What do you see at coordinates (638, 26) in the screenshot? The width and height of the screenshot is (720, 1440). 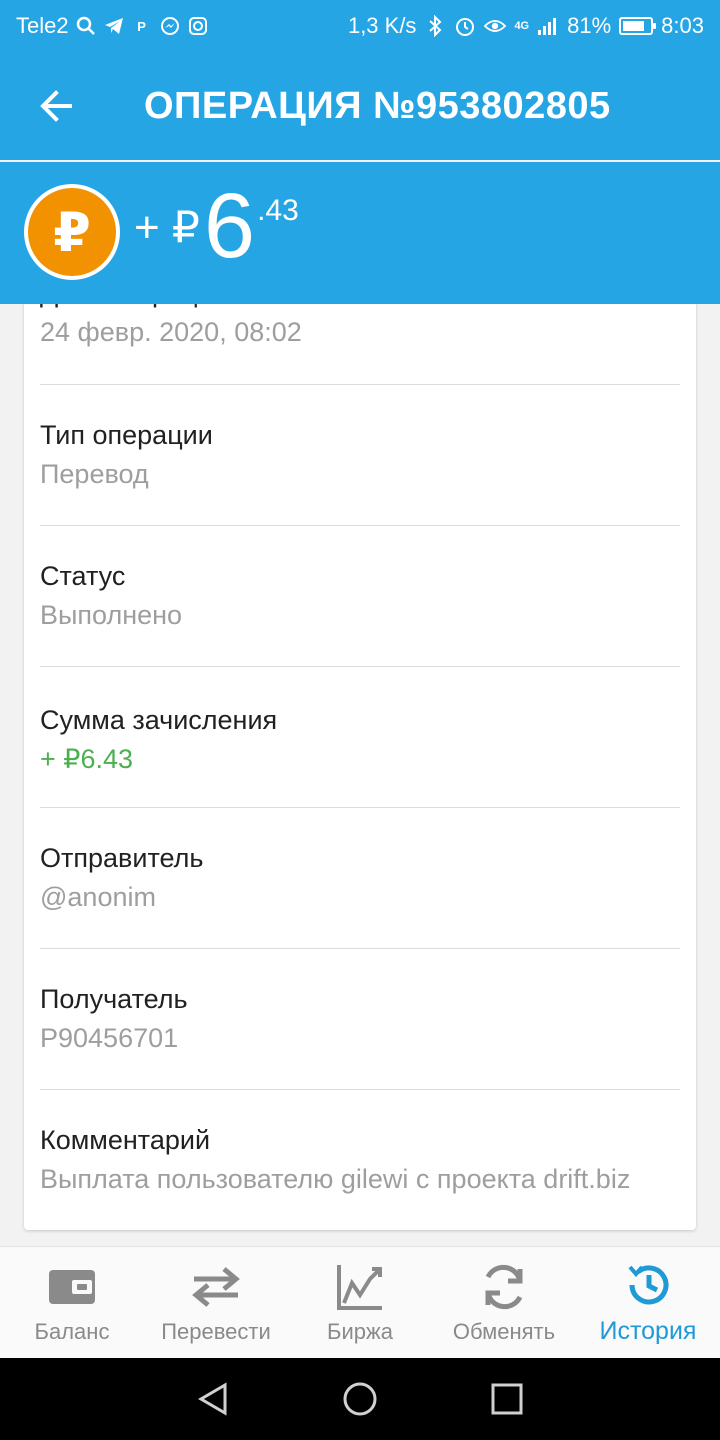 I see `battery-icon` at bounding box center [638, 26].